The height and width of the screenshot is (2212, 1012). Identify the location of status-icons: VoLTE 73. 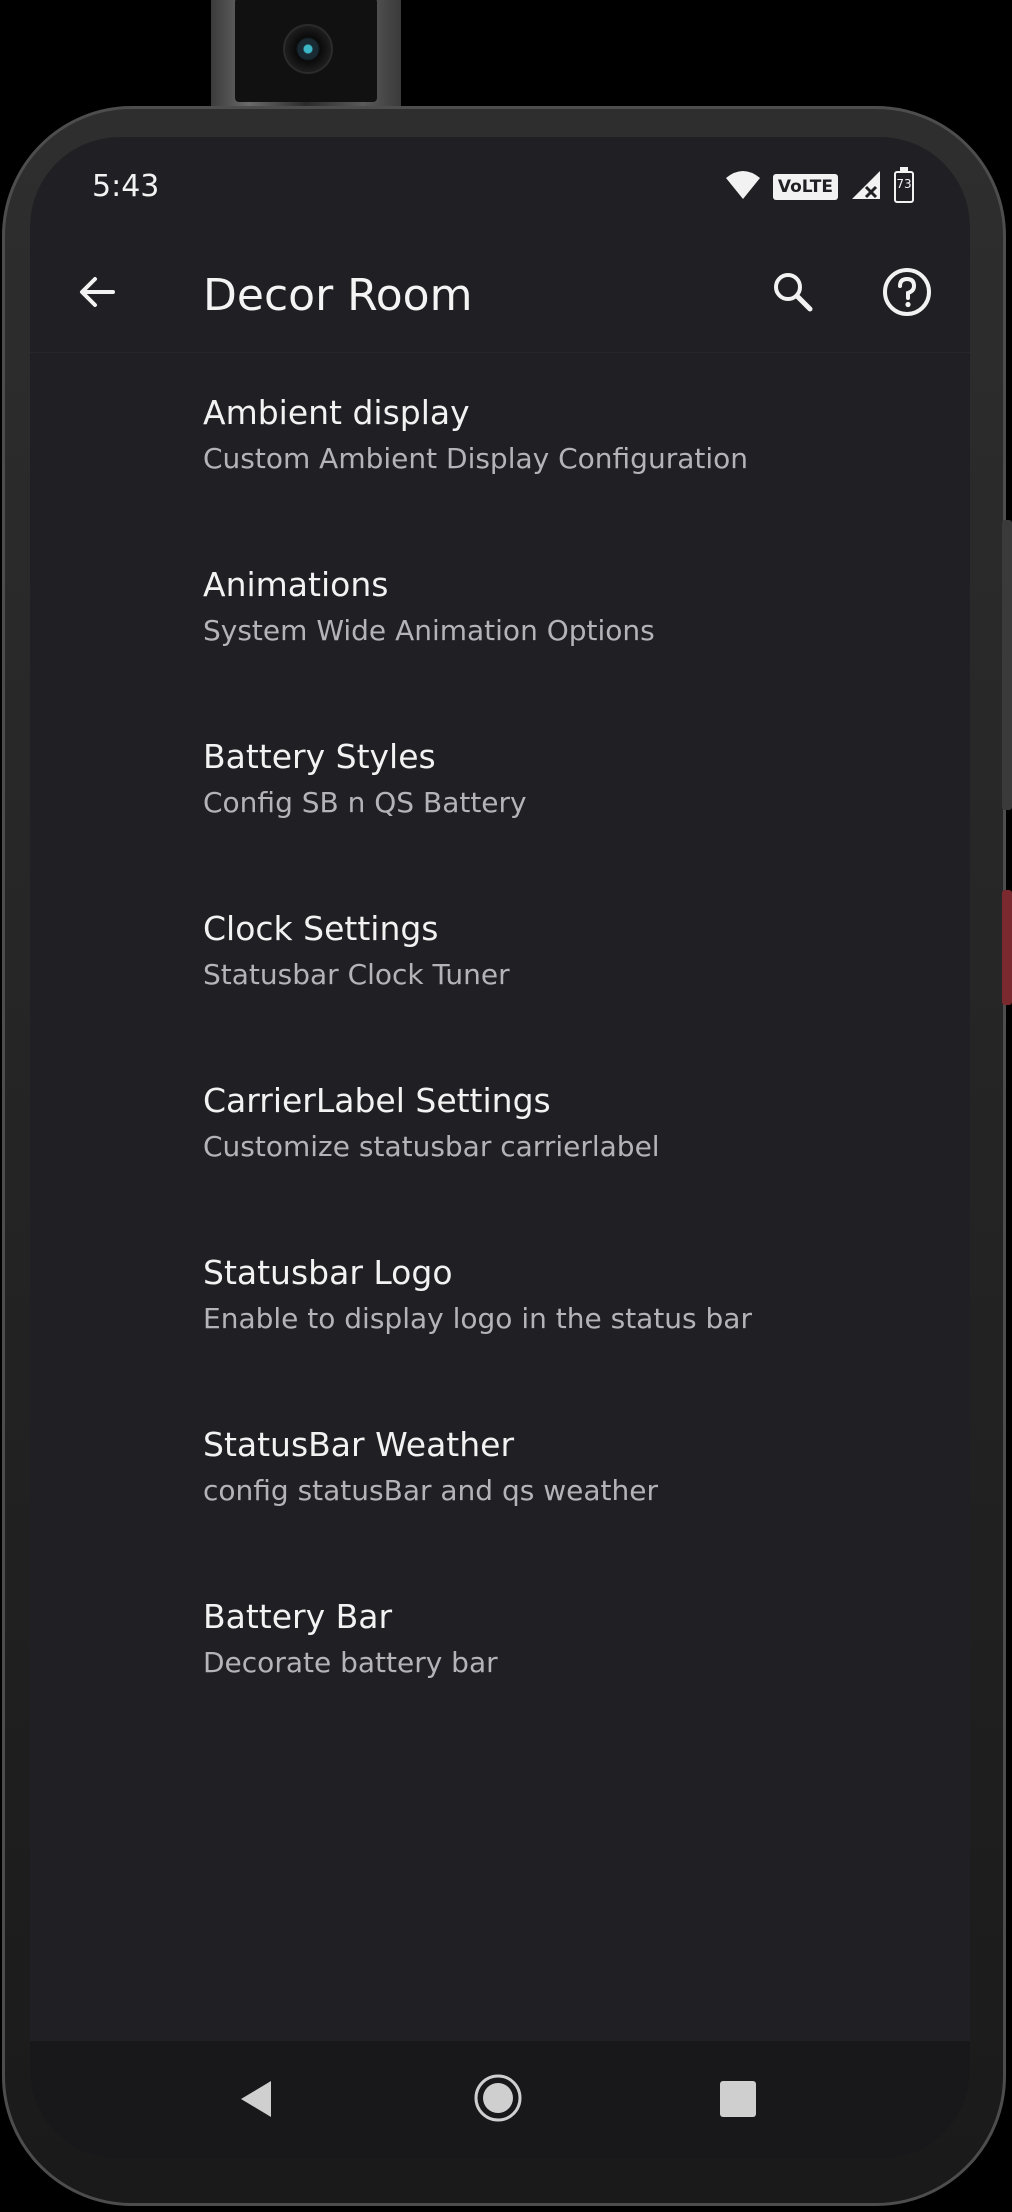
(819, 186).